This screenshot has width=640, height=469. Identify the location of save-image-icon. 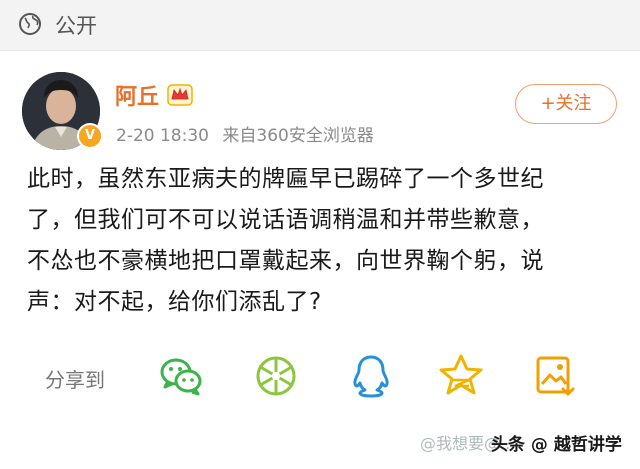
(554, 376).